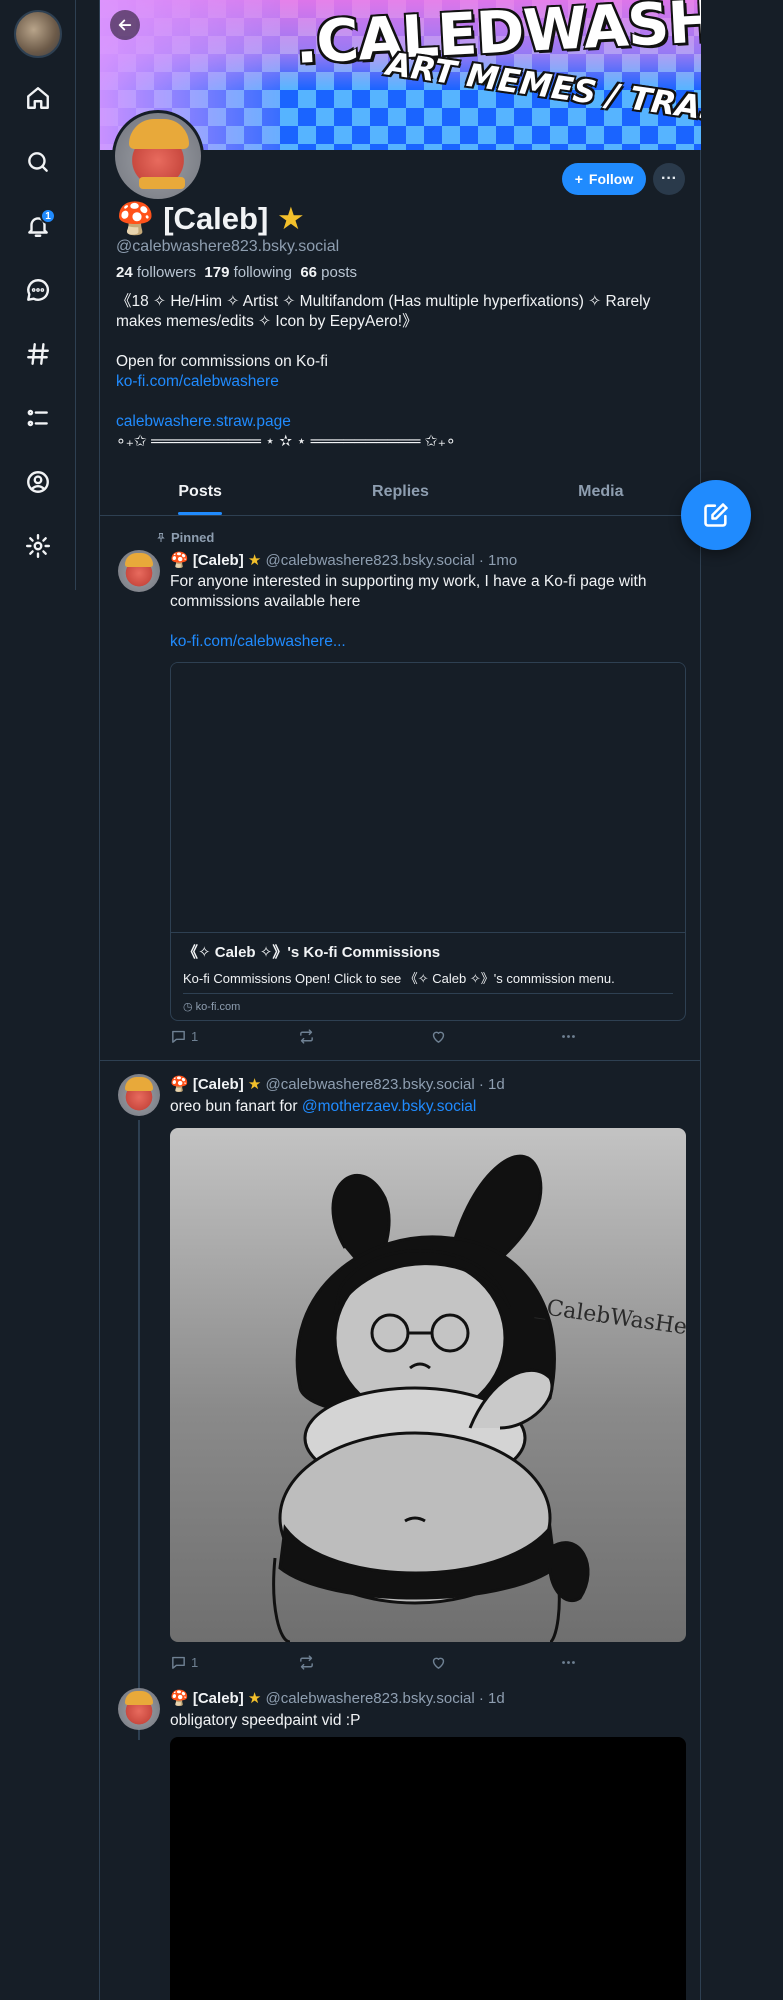 The image size is (783, 2000). Describe the element at coordinates (610, 1319) in the screenshot. I see `image-signature: _CalebWasHere_` at that location.